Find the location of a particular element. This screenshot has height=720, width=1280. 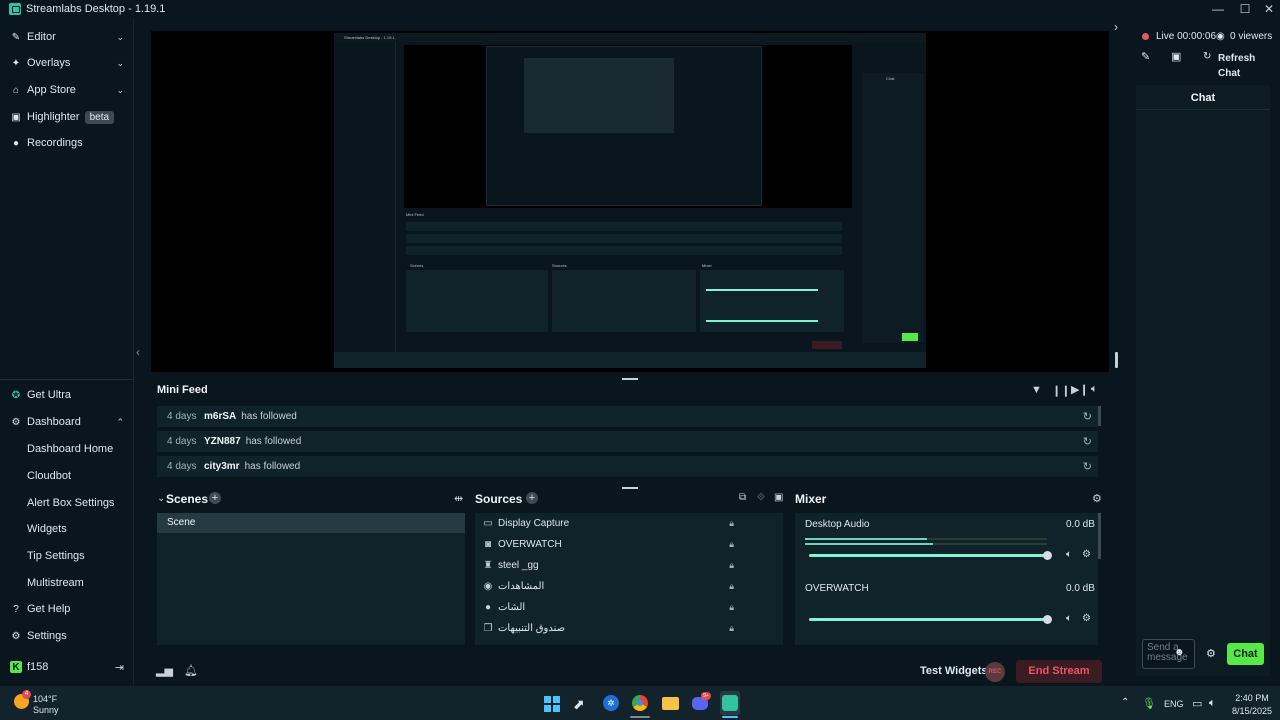

source-item: ♜ steel _gg 🔒︎ is located at coordinates (617, 565).